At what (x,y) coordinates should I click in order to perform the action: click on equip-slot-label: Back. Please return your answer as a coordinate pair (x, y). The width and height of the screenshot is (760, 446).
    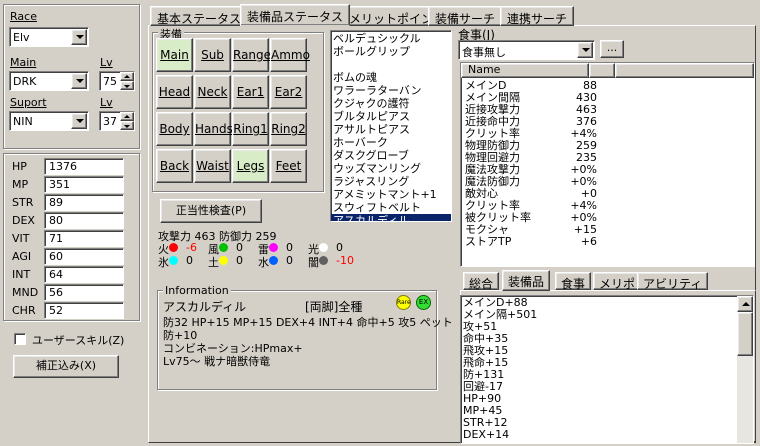
    Looking at the image, I should click on (174, 166).